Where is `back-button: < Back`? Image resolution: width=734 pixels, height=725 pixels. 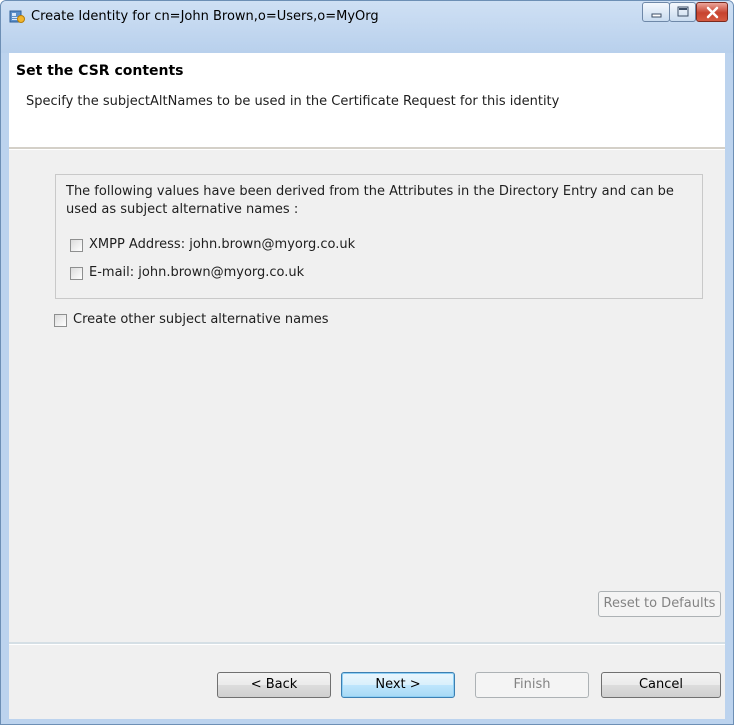
back-button: < Back is located at coordinates (274, 685).